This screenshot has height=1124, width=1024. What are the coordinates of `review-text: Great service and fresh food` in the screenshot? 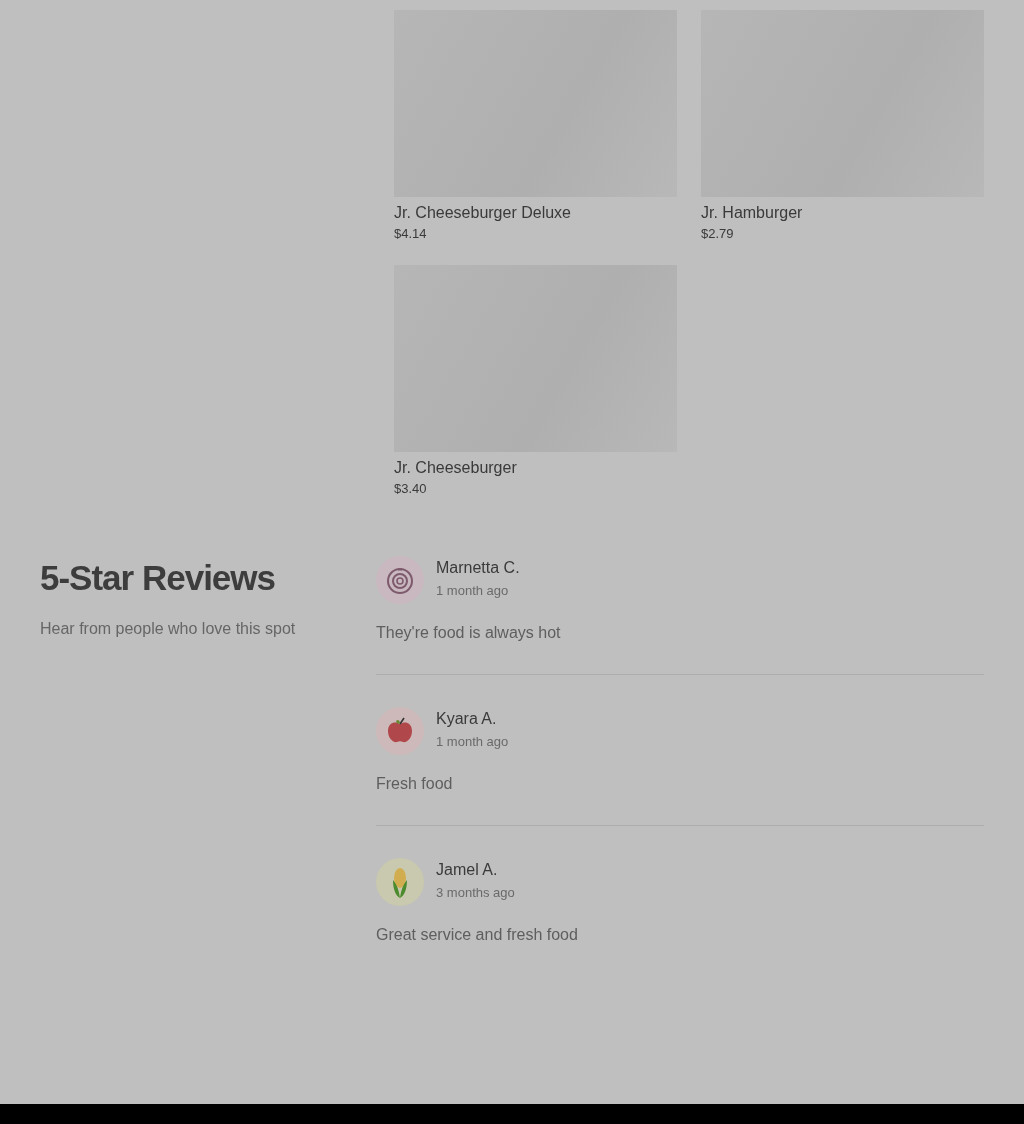 It's located at (477, 935).